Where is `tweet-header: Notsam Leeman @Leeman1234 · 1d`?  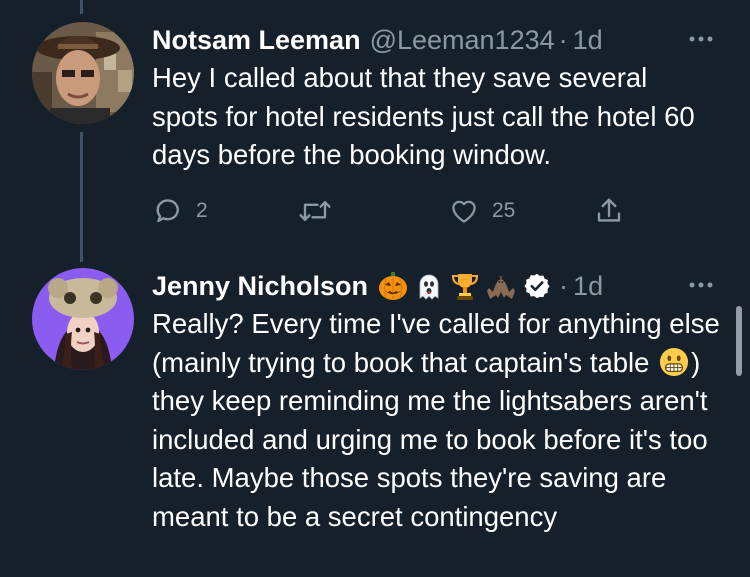
tweet-header: Notsam Leeman @Leeman1234 · 1d is located at coordinates (436, 40).